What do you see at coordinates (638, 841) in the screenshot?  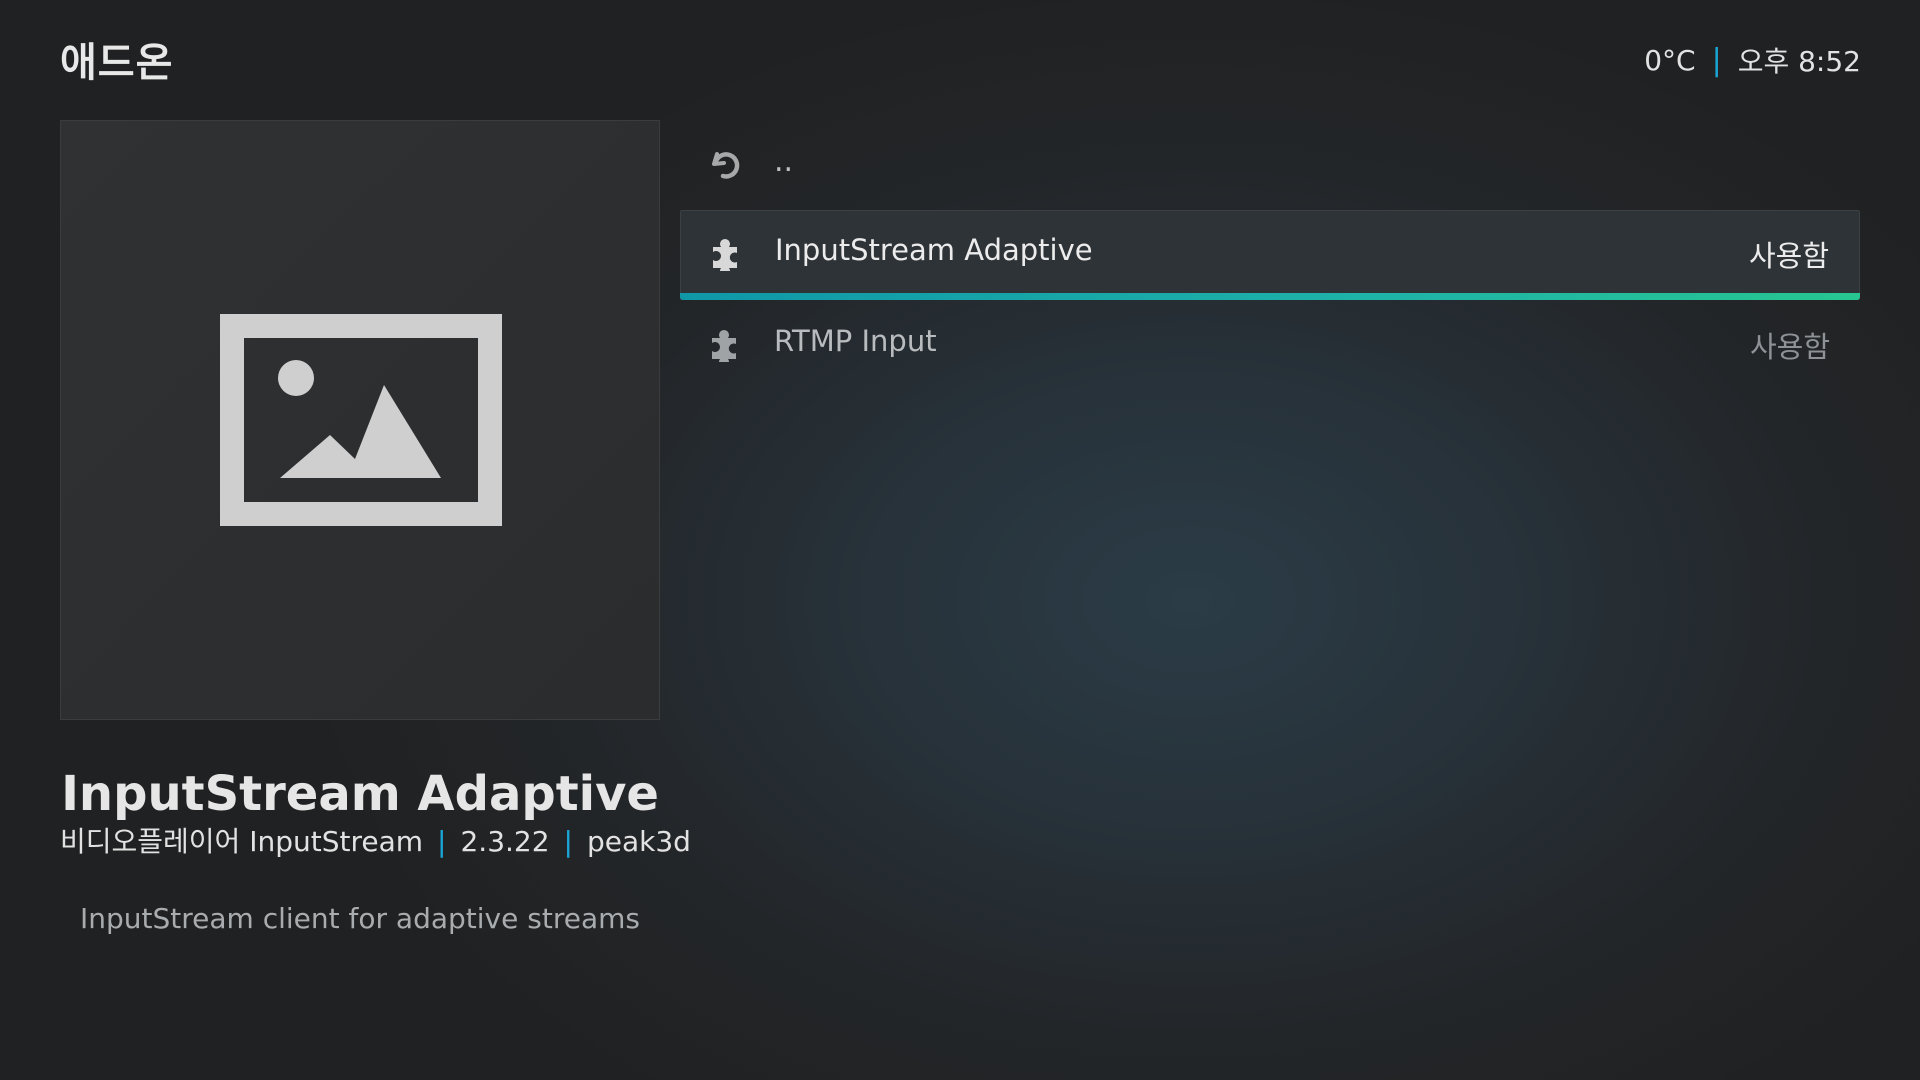 I see `addon-author: peak3d` at bounding box center [638, 841].